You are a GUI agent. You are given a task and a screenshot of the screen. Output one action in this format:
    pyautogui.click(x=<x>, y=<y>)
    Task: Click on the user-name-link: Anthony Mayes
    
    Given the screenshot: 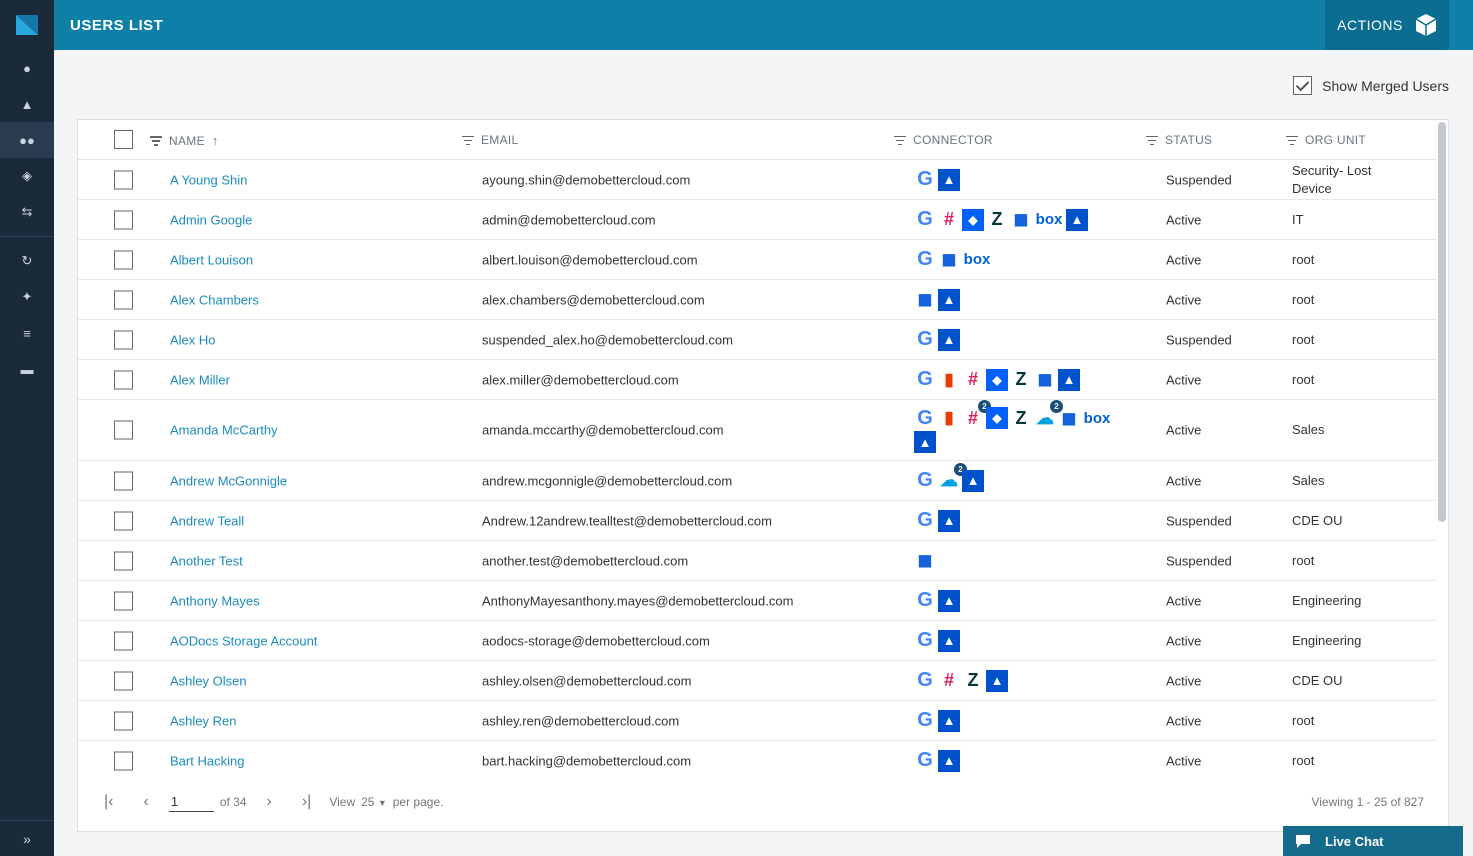 What is the action you would take?
    pyautogui.click(x=215, y=600)
    